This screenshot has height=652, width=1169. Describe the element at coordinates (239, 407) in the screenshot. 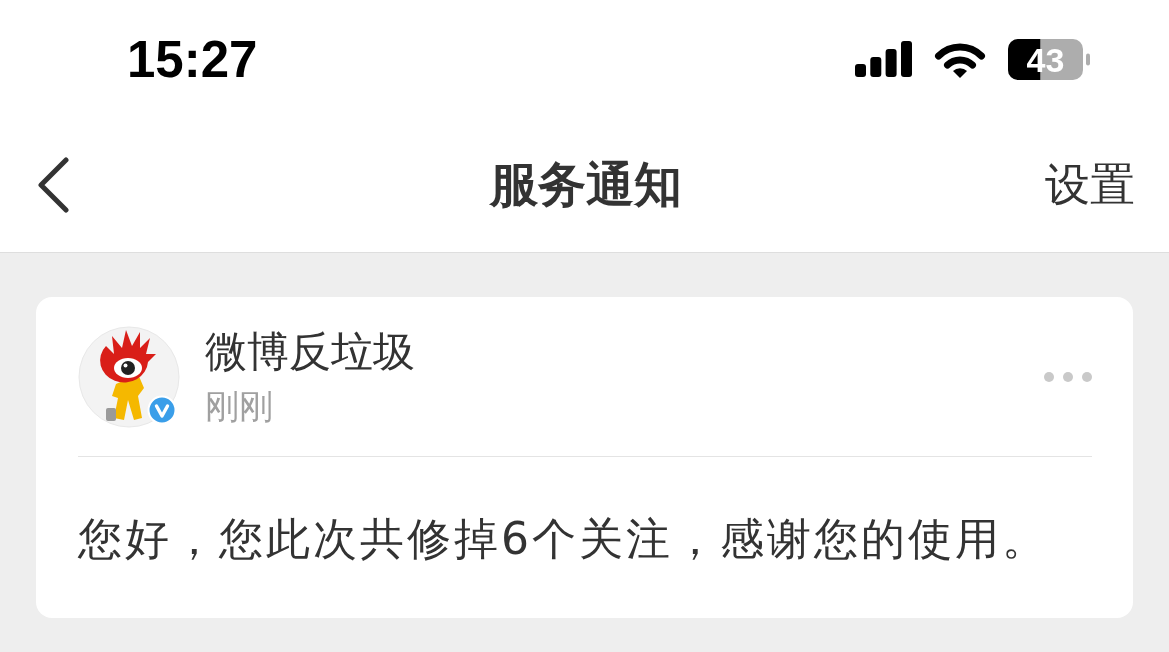

I see `message-time: 刚刚` at that location.